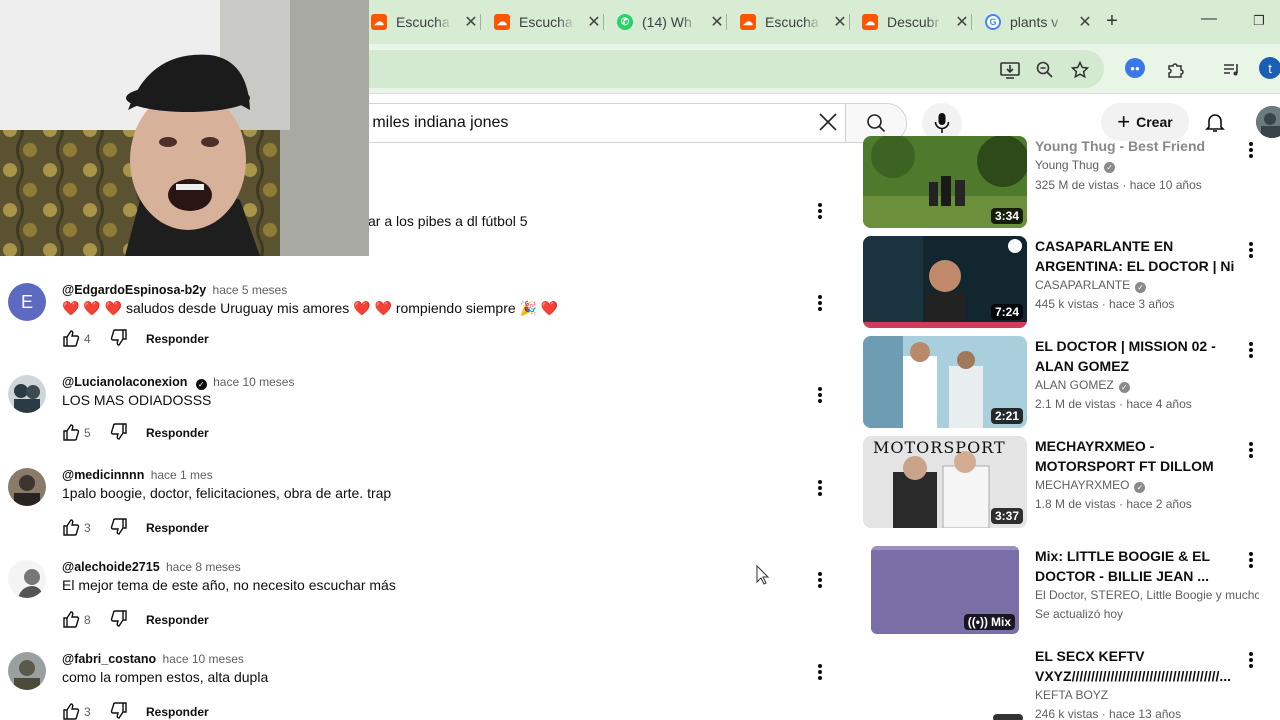 This screenshot has height=720, width=1280. I want to click on comment-age: hace 5 meses, so click(250, 290).